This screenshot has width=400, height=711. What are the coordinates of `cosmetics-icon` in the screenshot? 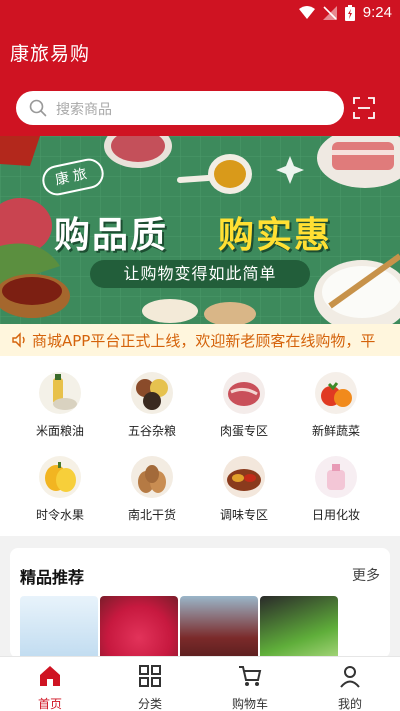 It's located at (336, 477).